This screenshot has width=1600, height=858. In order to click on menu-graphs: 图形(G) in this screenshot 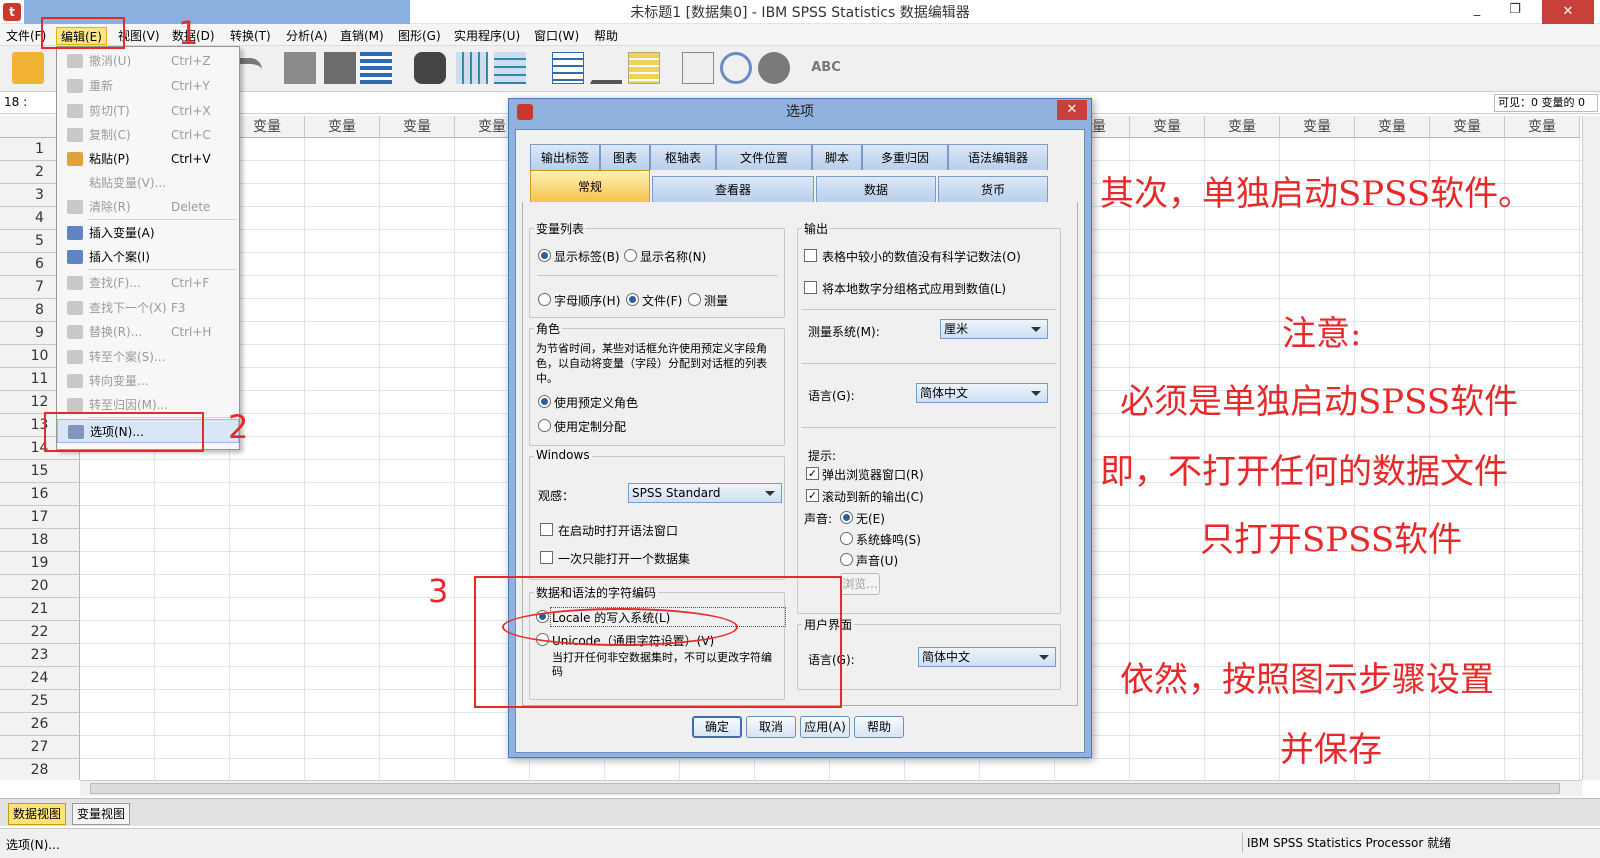, I will do `click(419, 36)`.